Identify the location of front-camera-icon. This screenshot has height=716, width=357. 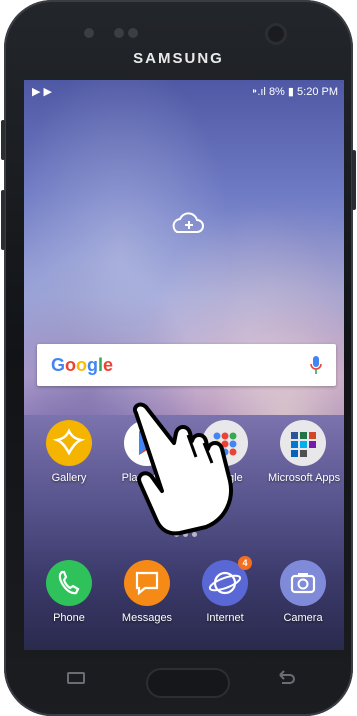
(276, 34).